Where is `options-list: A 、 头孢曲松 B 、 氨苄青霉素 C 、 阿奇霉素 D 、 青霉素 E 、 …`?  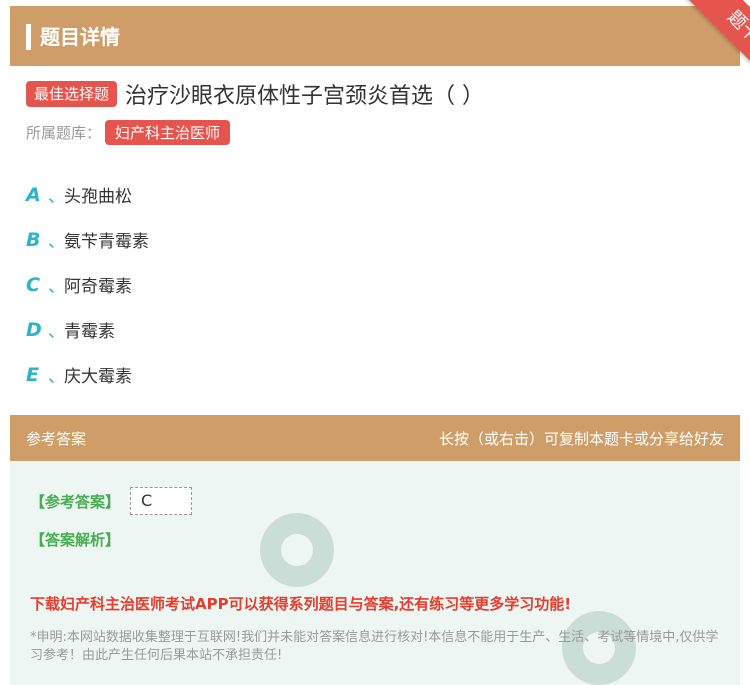 options-list: A 、 头孢曲松 B 、 氨苄青霉素 C 、 阿奇霉素 D 、 青霉素 E 、 … is located at coordinates (87, 284).